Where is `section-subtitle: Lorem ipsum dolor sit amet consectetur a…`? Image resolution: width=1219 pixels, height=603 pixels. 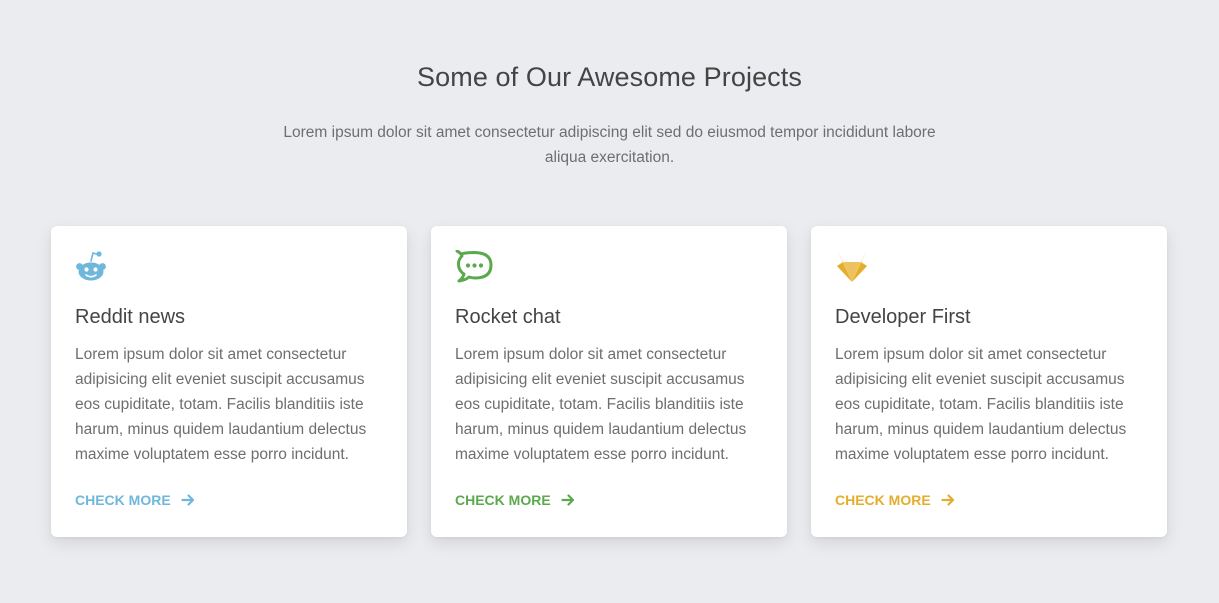 section-subtitle: Lorem ipsum dolor sit amet consectetur a… is located at coordinates (609, 145).